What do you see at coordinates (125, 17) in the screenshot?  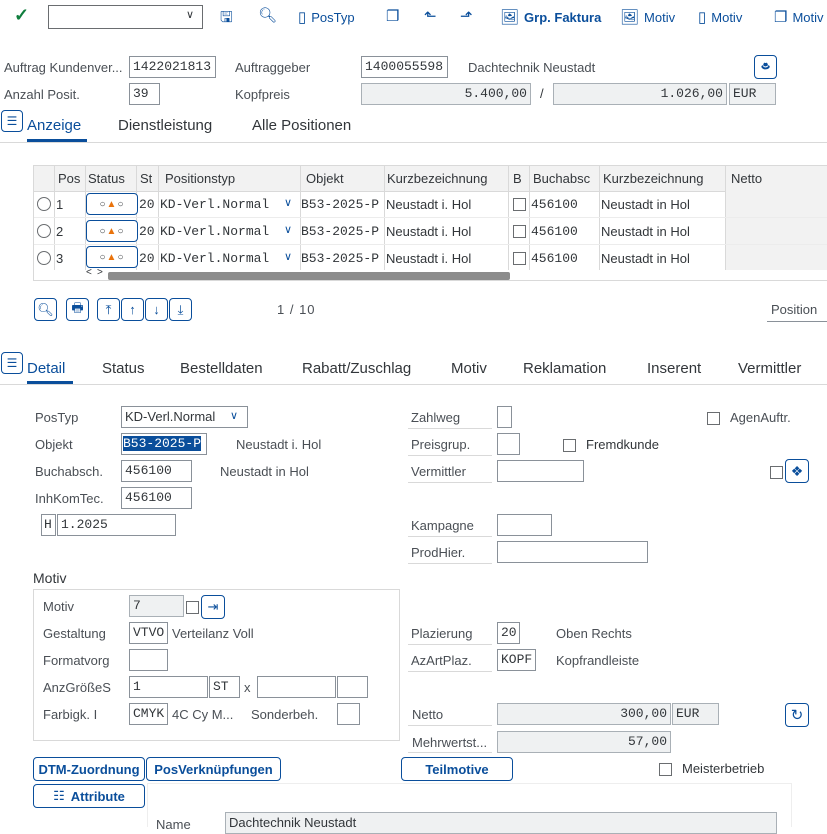 I see `command-field` at bounding box center [125, 17].